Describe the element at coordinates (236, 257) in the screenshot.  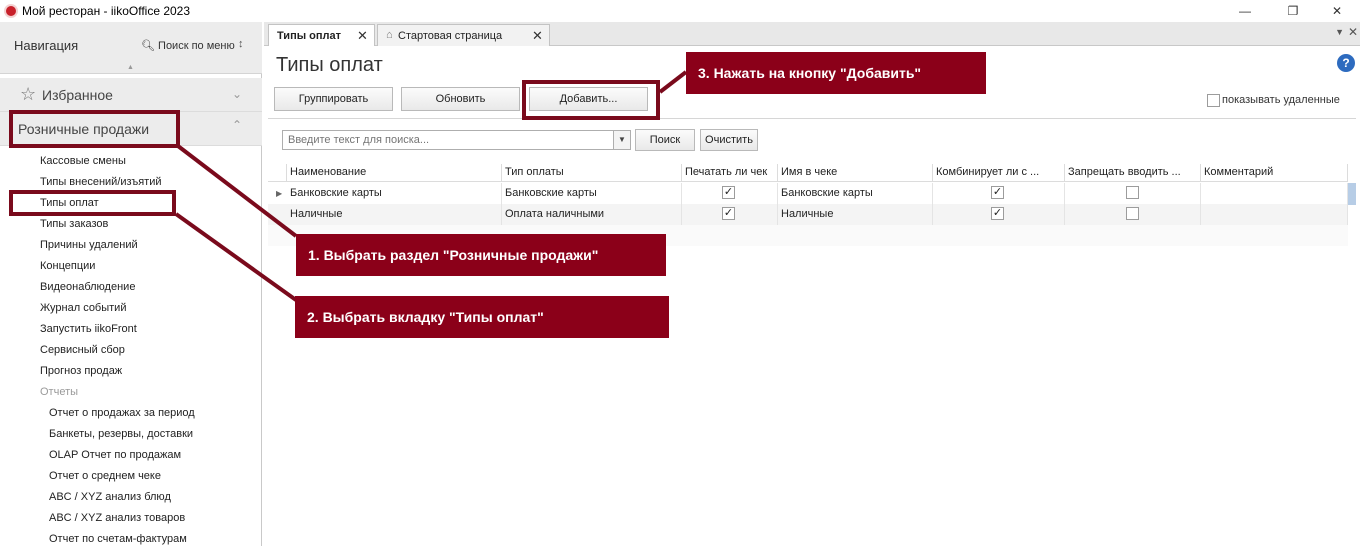
I see `connector-step2` at that location.